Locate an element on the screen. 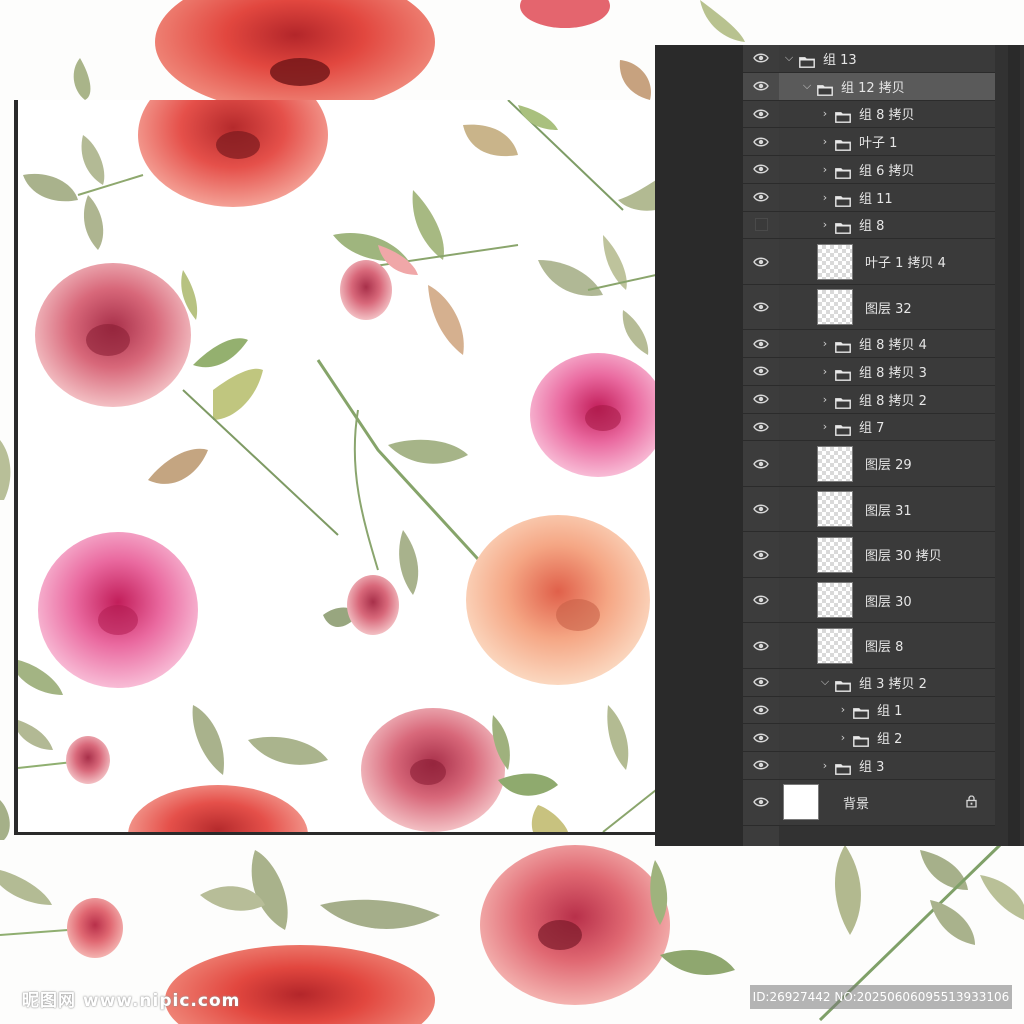  layer-row-body: ⌵ 组 3 拷贝 2 is located at coordinates (887, 682).